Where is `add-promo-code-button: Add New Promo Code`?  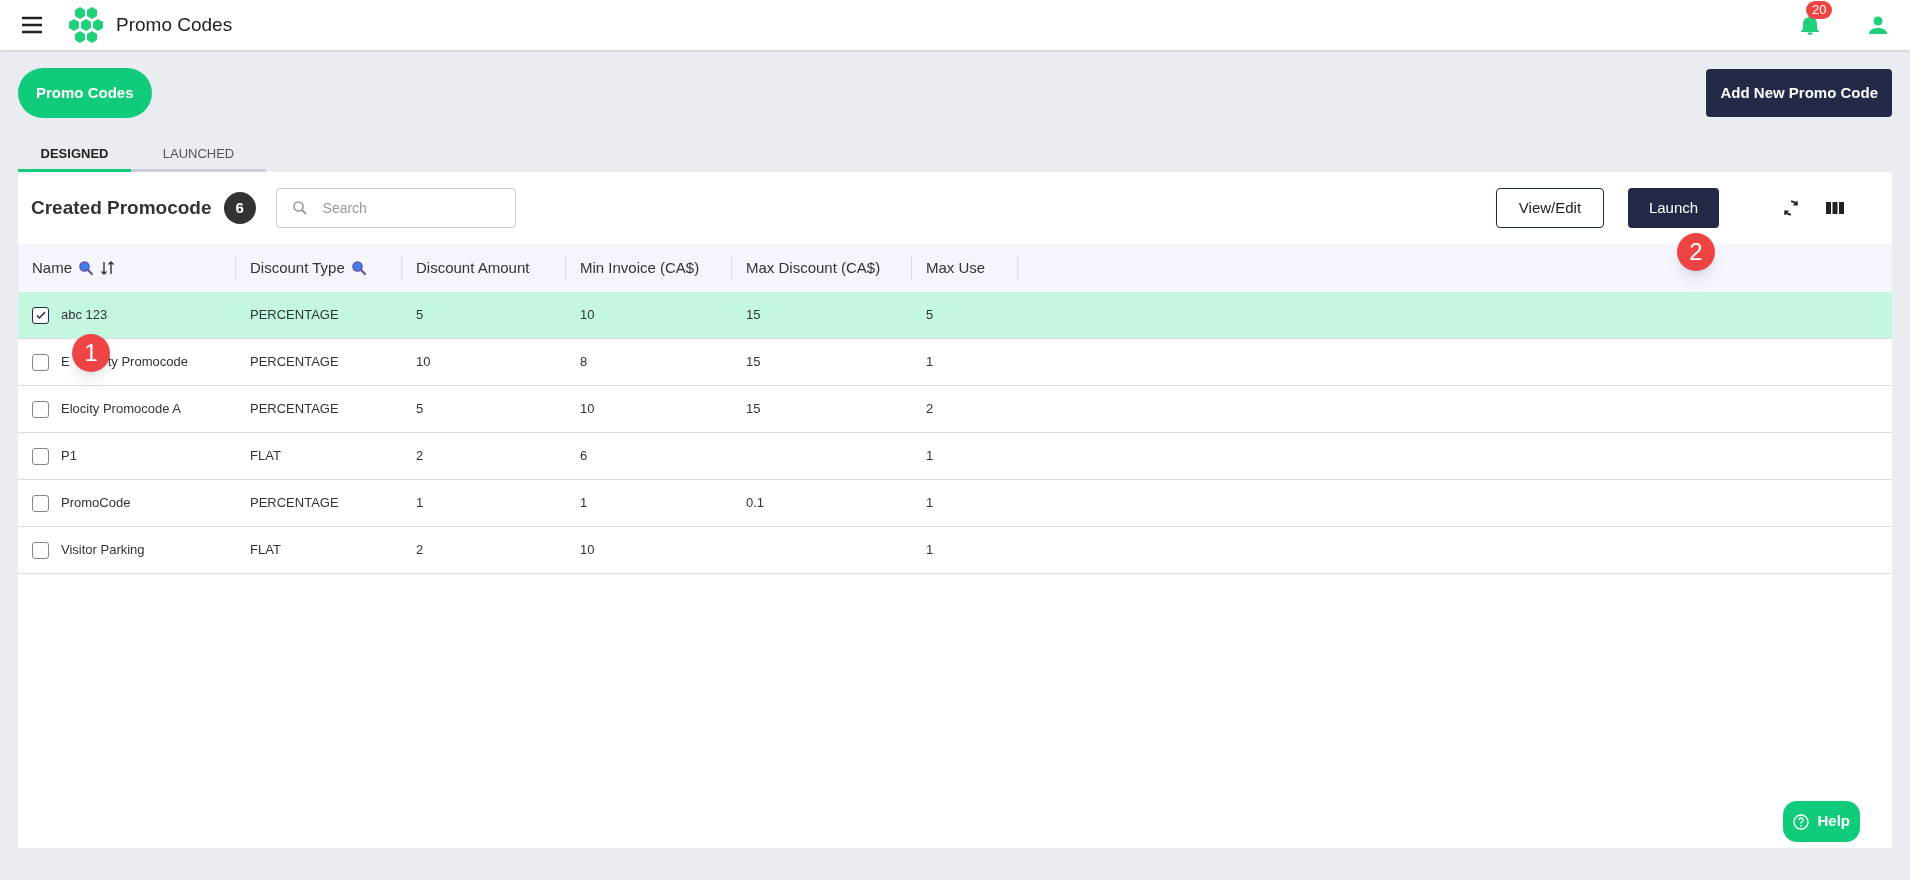 add-promo-code-button: Add New Promo Code is located at coordinates (1799, 93).